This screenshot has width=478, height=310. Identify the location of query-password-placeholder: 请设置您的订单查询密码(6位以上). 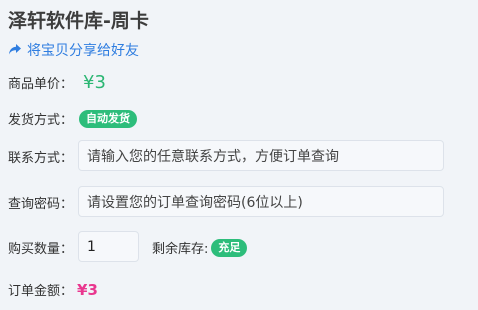
(195, 202).